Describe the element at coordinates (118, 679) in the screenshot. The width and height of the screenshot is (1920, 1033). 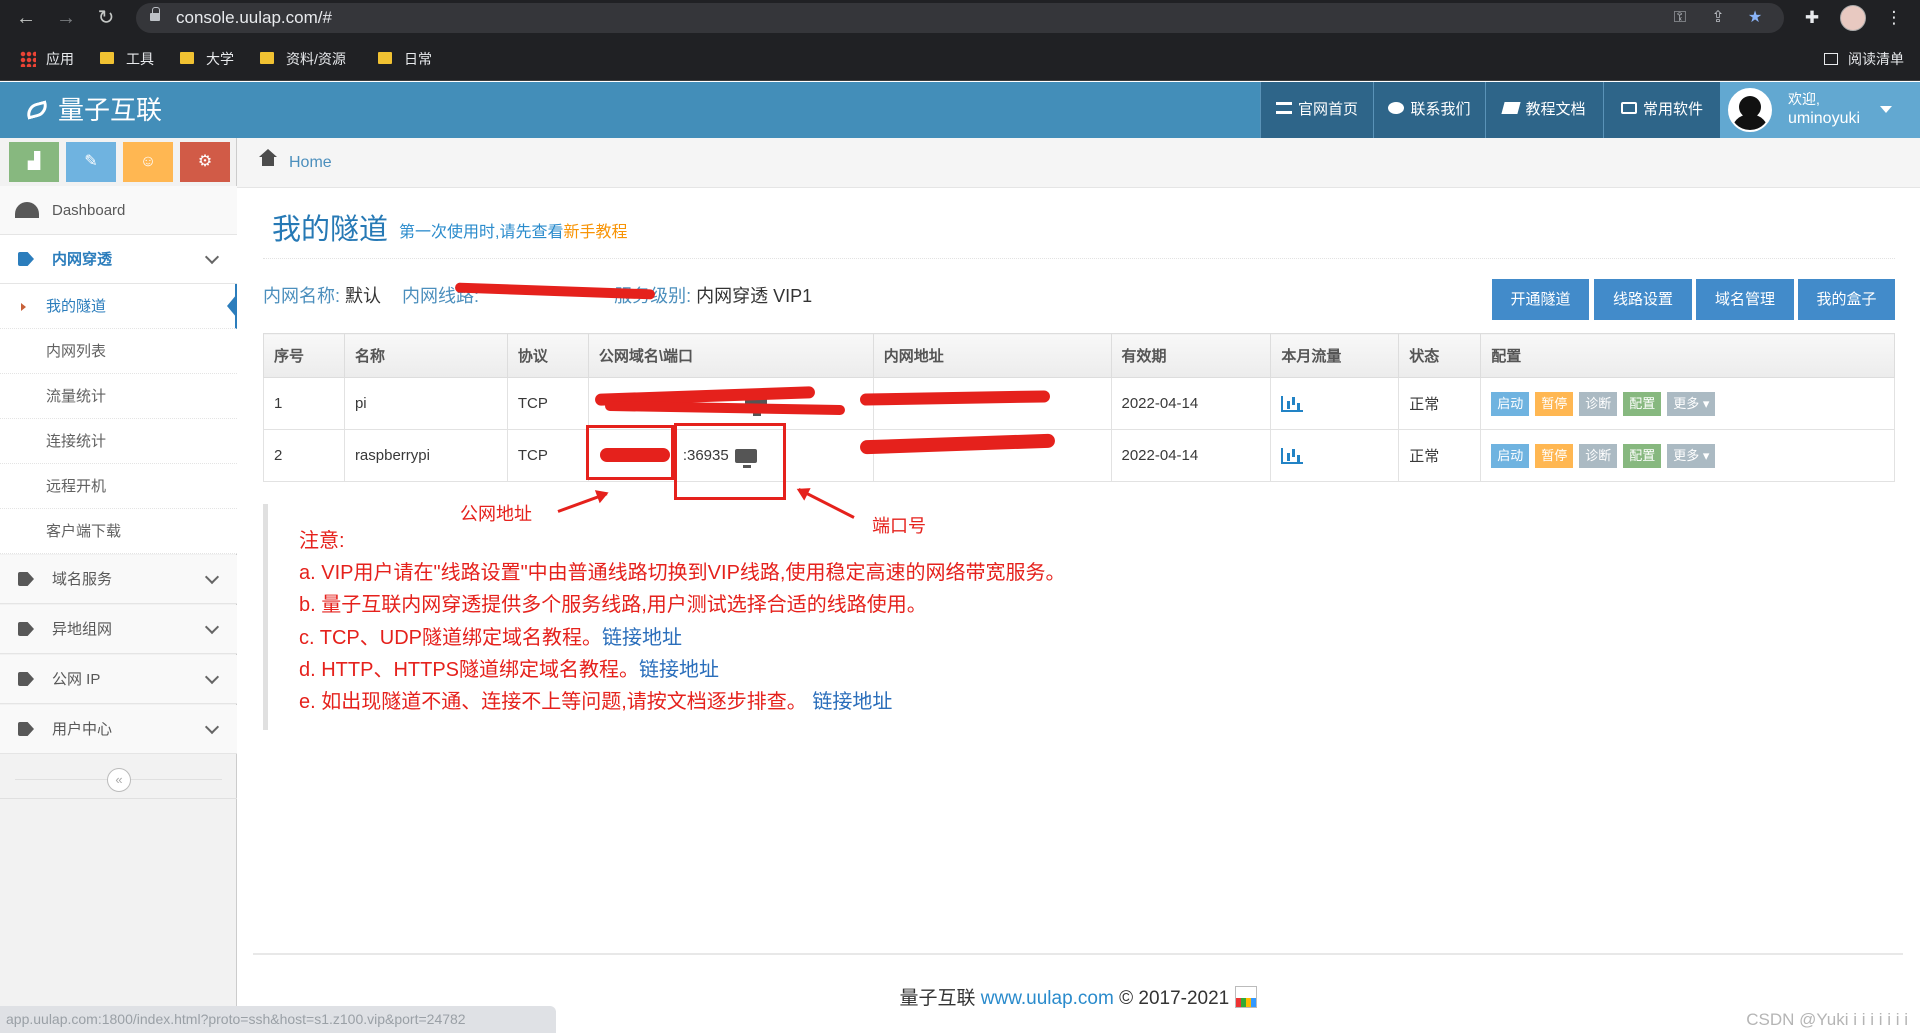
I see `sidebar-item-public-ip: 公网 IP` at that location.